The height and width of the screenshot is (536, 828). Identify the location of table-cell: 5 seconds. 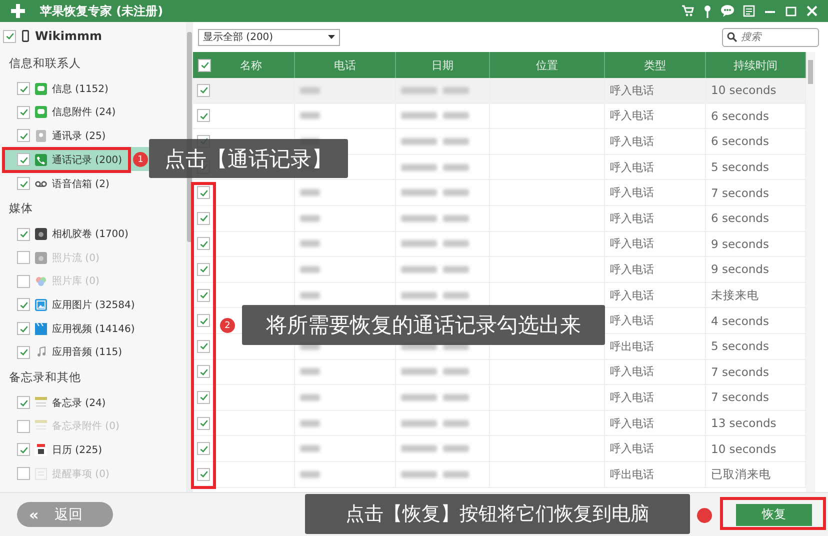
(740, 167).